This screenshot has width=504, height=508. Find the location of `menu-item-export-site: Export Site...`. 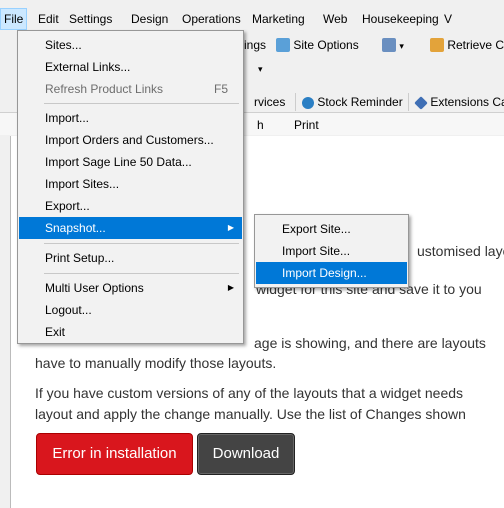

menu-item-export-site: Export Site... is located at coordinates (331, 229).